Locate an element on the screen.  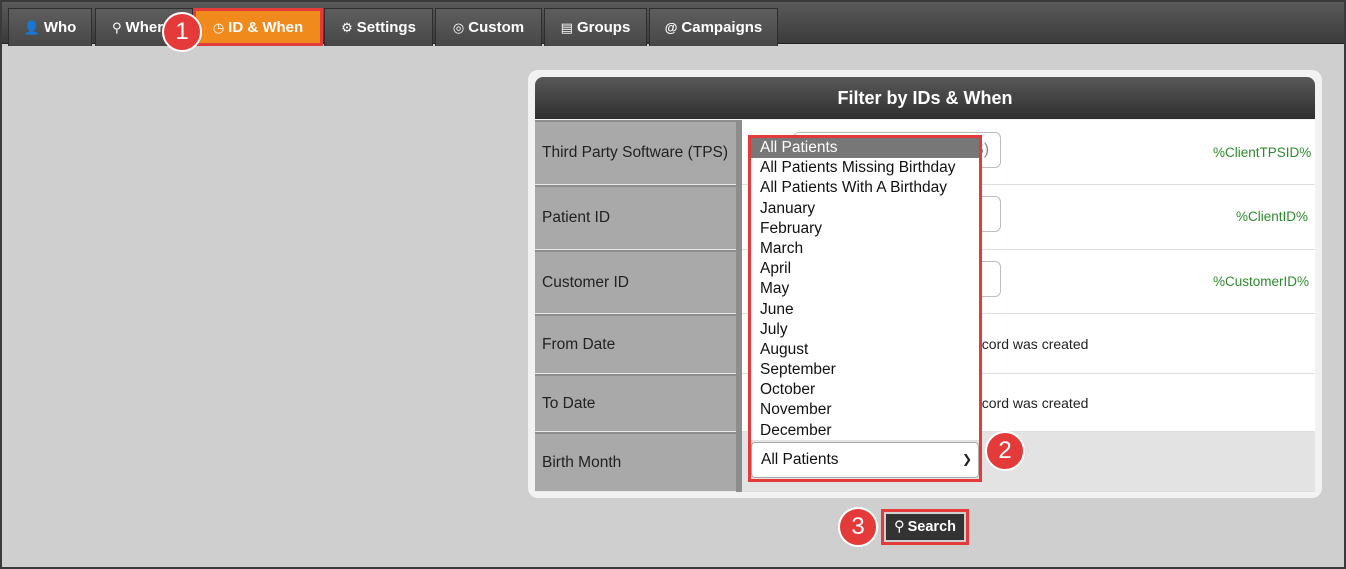
clock-icon: ◷ is located at coordinates (218, 27).